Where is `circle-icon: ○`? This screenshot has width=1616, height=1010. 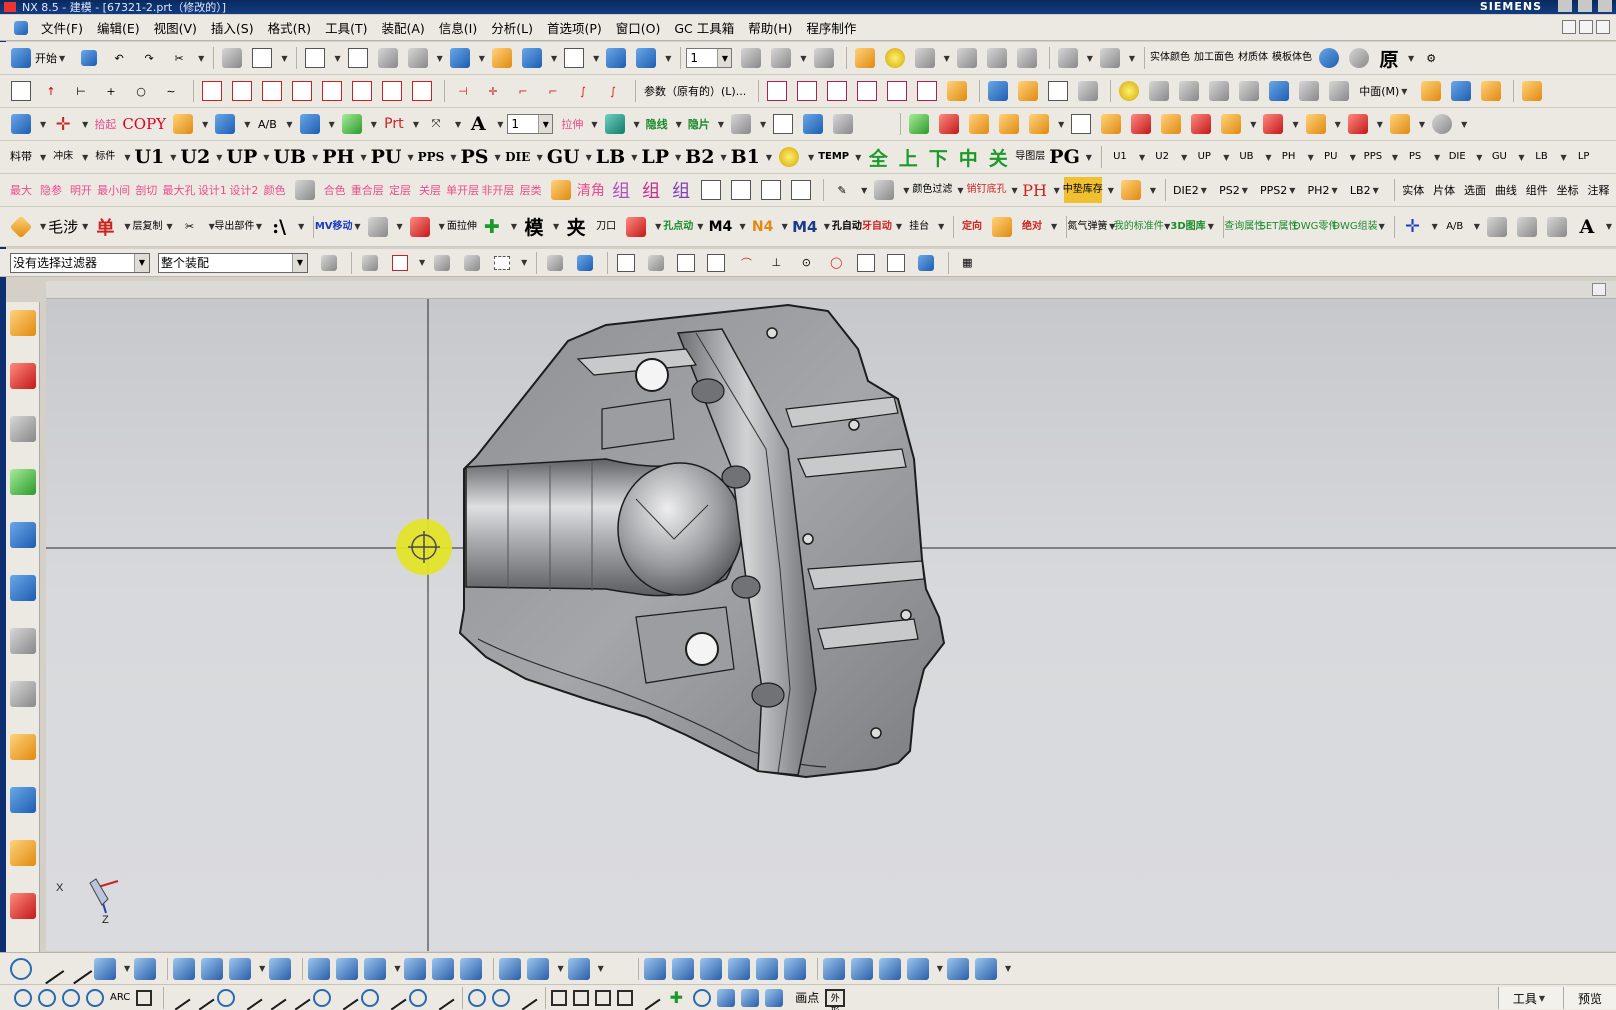
circle-icon: ○ is located at coordinates (141, 91).